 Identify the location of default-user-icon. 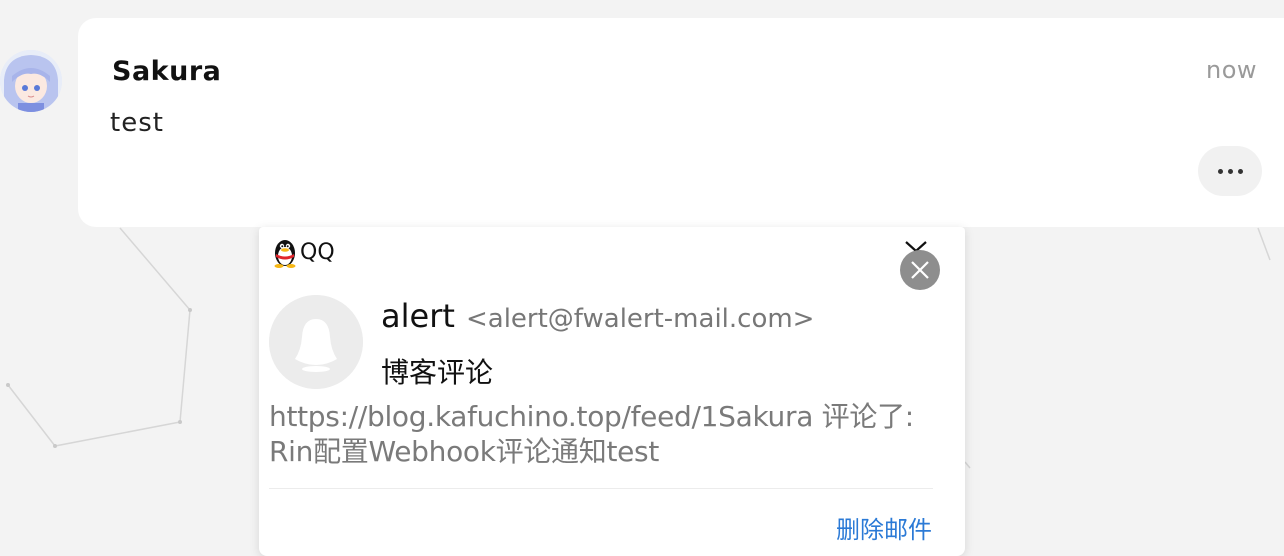
(316, 342).